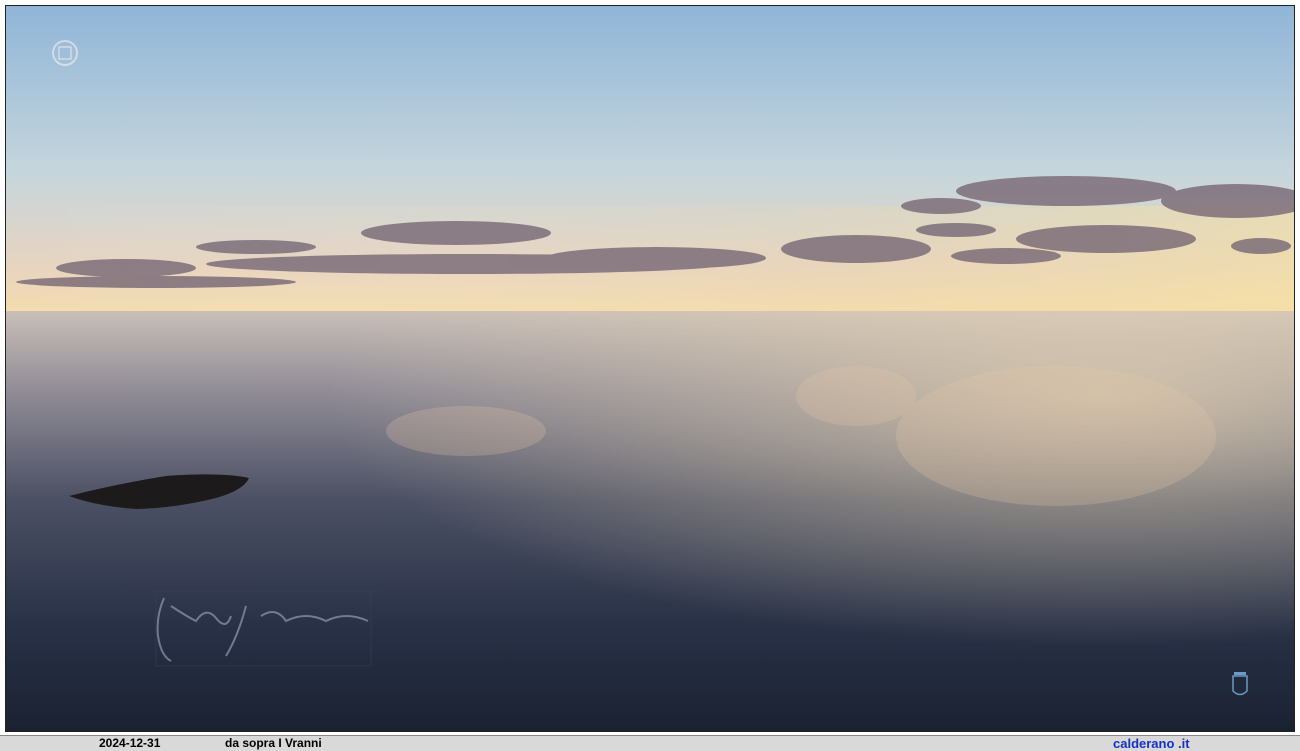 This screenshot has width=1300, height=751. What do you see at coordinates (273, 743) in the screenshot?
I see `photo-location: da sopra I Vranni` at bounding box center [273, 743].